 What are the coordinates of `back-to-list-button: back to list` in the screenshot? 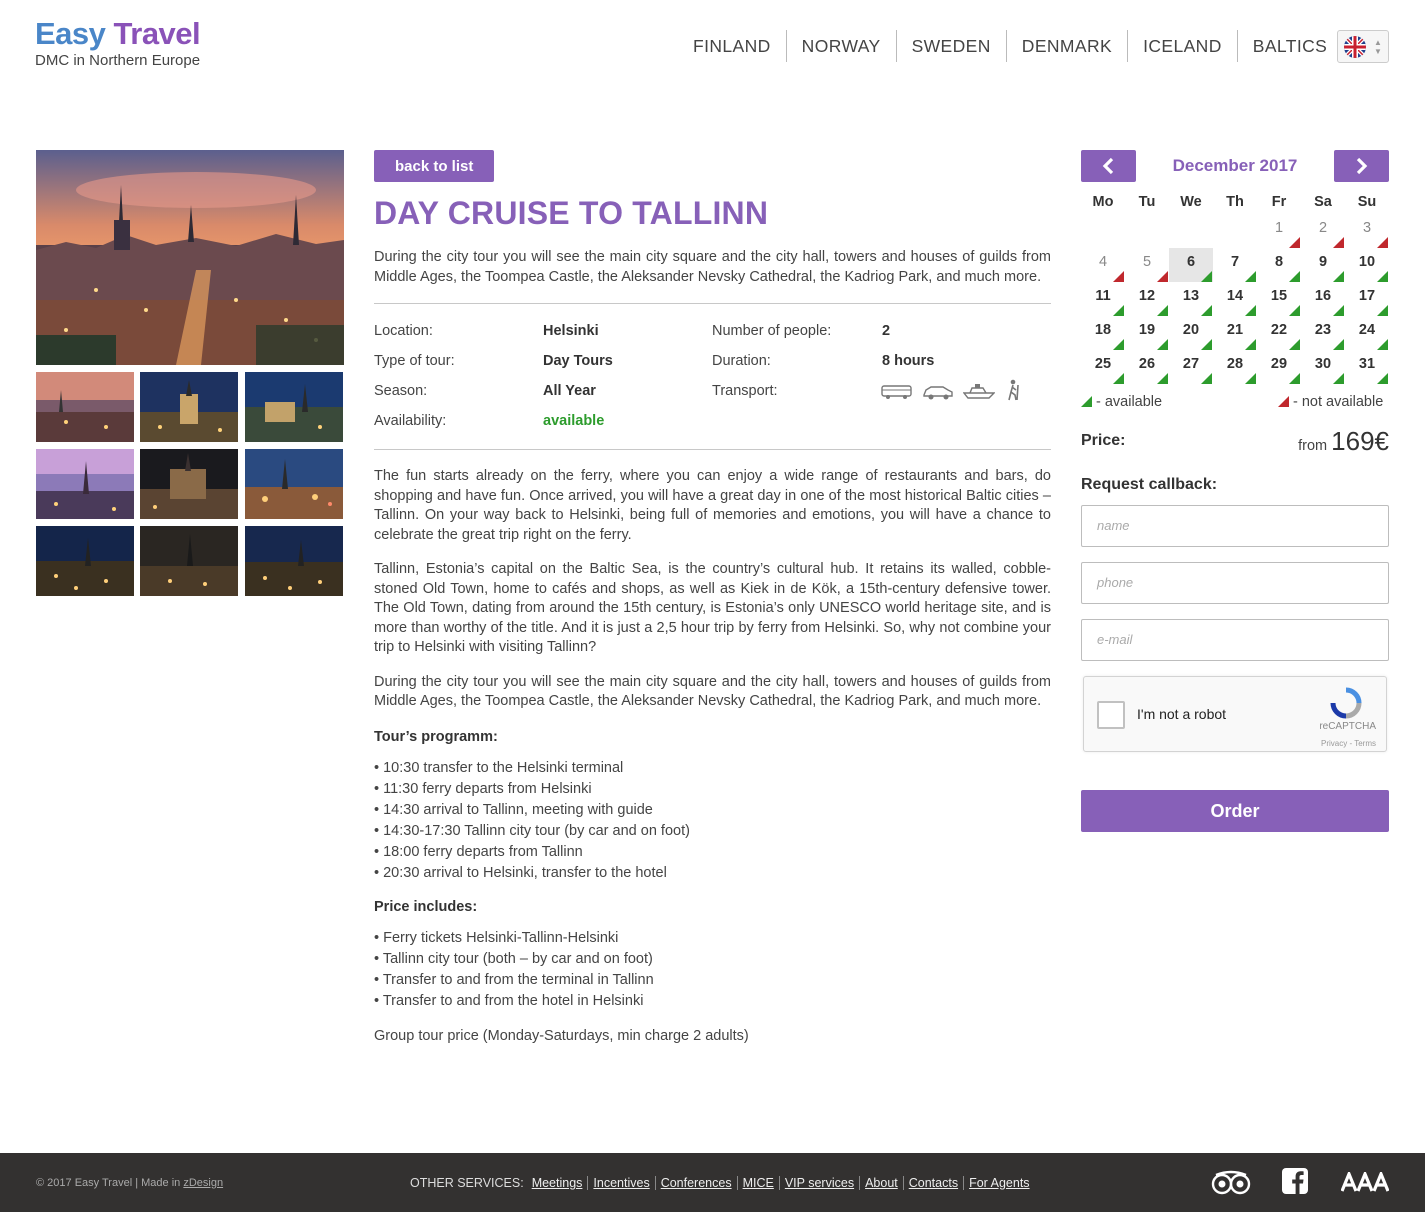 It's located at (434, 166).